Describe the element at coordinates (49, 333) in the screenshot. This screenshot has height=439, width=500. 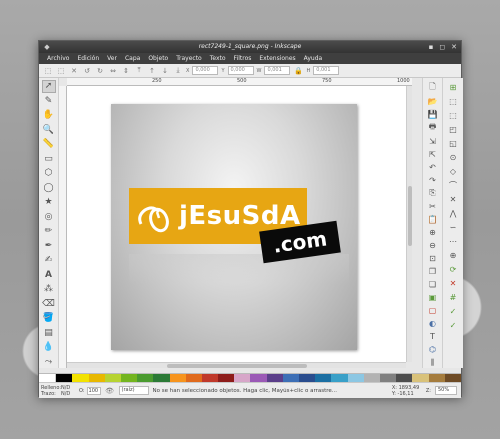
I see `gradient-tool-icon: ▤` at that location.